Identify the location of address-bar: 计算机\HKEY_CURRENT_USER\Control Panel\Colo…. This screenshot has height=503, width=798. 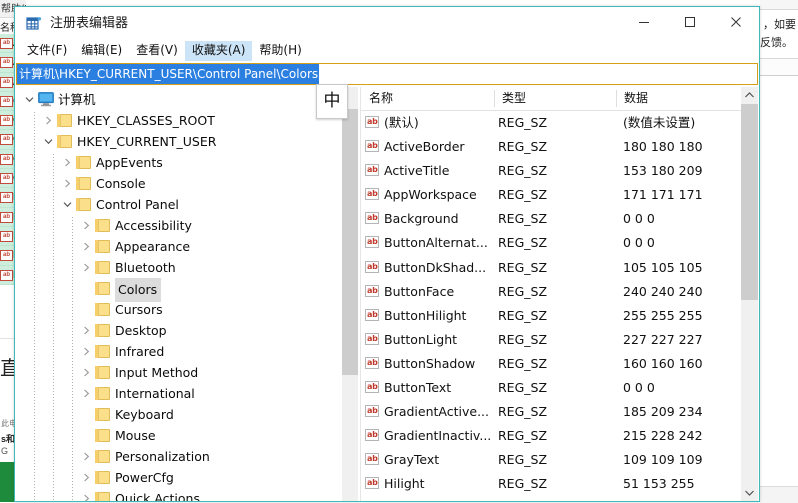
(387, 74).